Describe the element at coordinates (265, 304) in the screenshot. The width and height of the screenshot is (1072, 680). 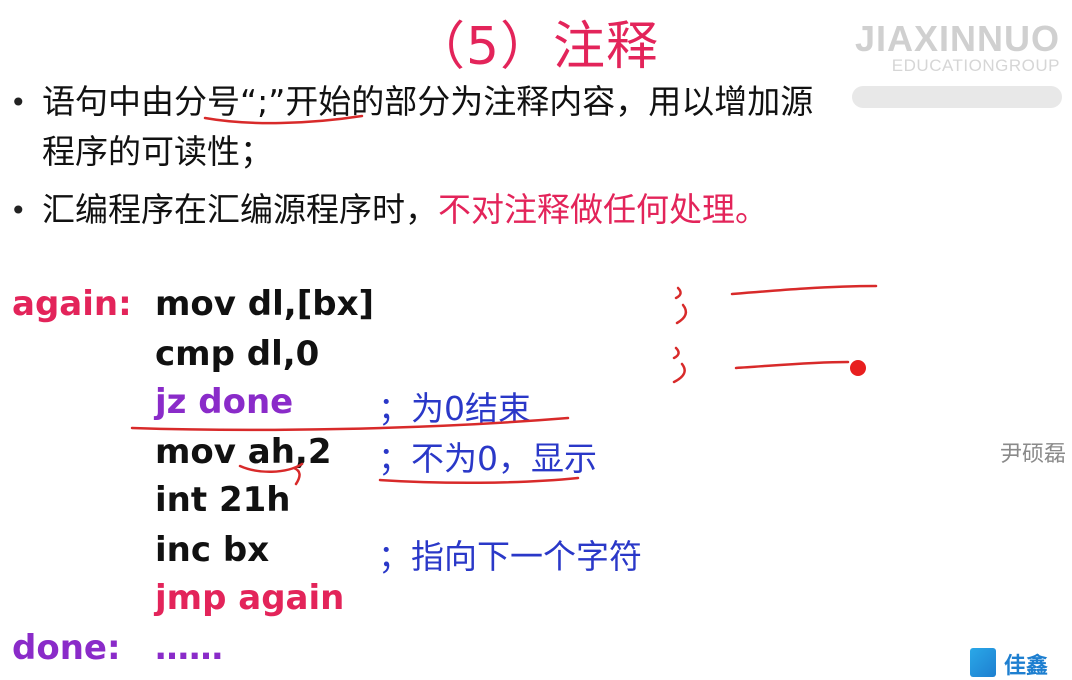
I see `code-line-1: mov dl,[bx]` at that location.